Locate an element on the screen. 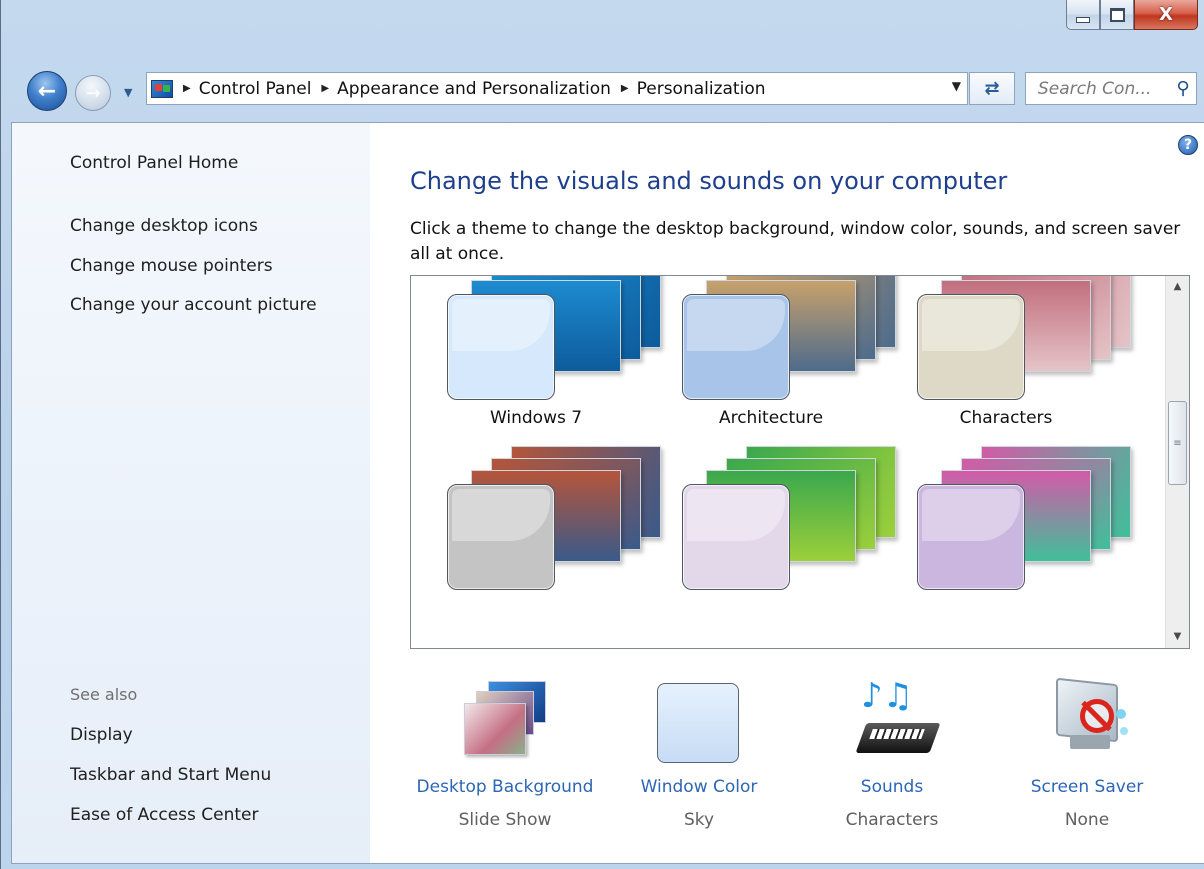  window-color-value: Sky is located at coordinates (699, 820).